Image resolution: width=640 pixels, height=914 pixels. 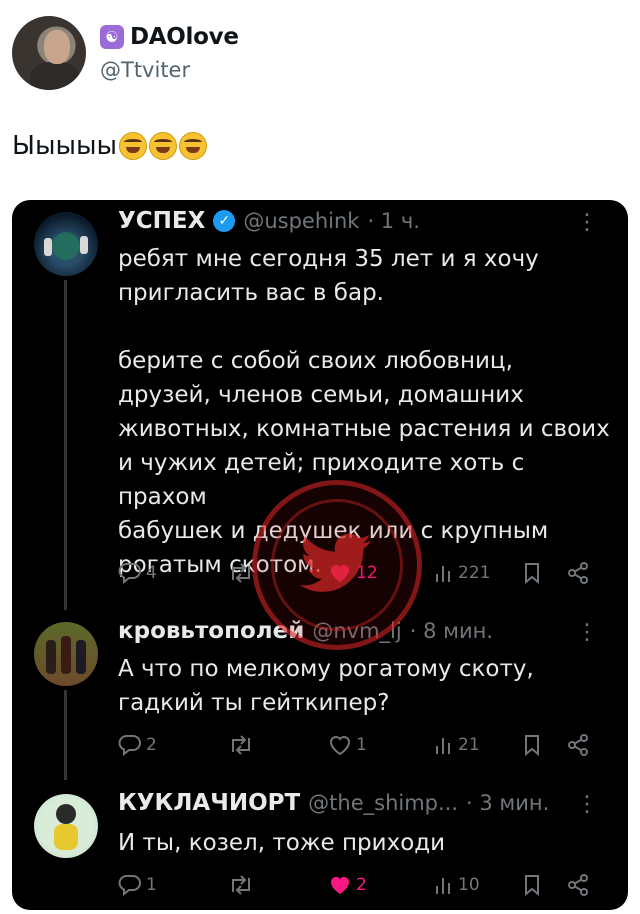 I want to click on reply-count: 2, so click(x=151, y=745).